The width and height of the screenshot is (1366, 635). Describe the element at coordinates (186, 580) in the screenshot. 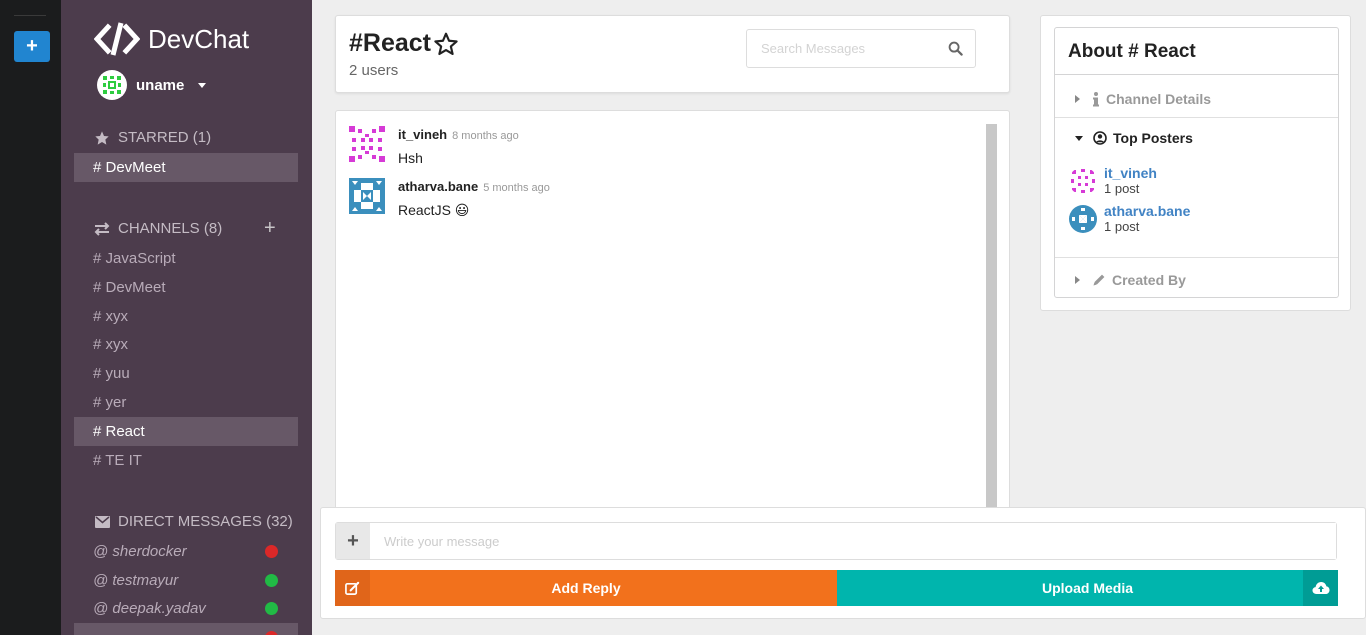

I see `dm-item-testmayur: @ testmayur` at that location.